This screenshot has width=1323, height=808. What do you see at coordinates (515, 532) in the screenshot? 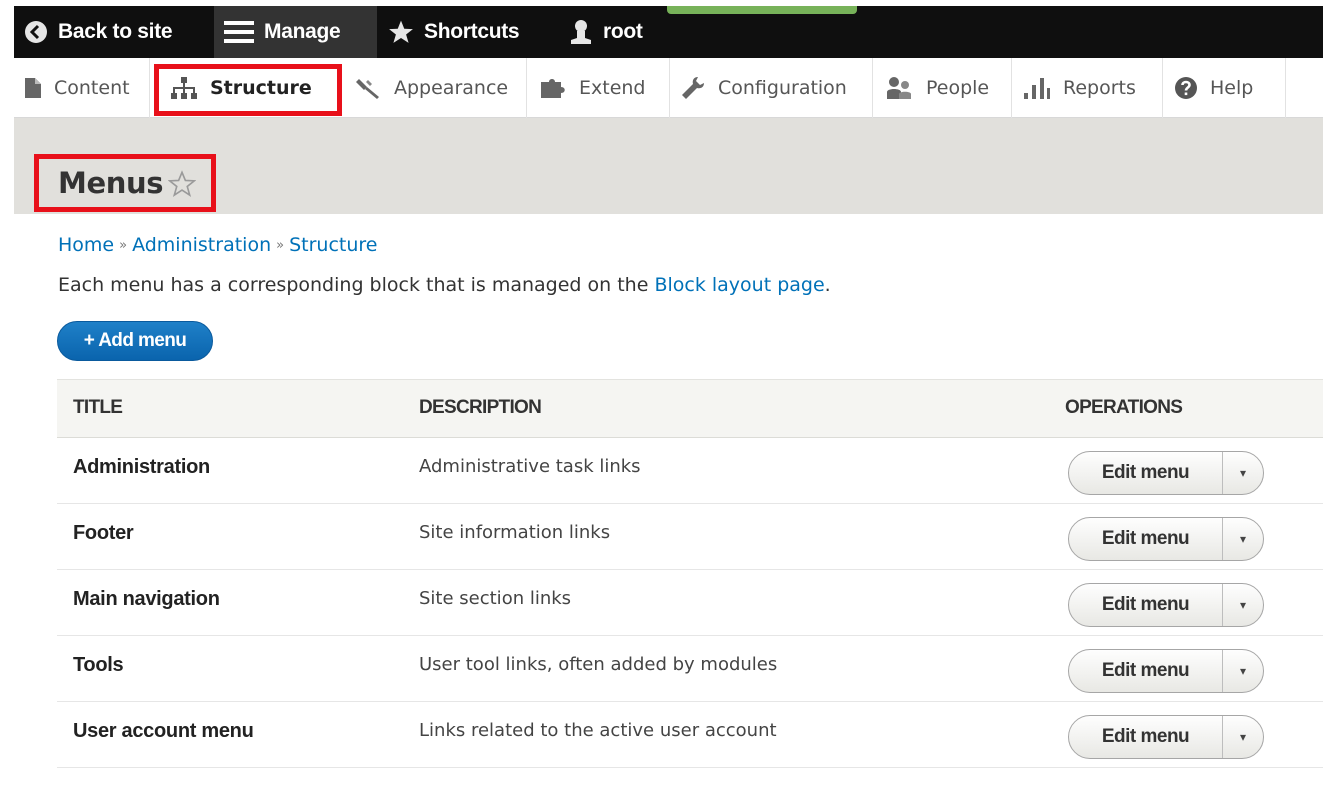
I see `row-description: Site information links` at bounding box center [515, 532].